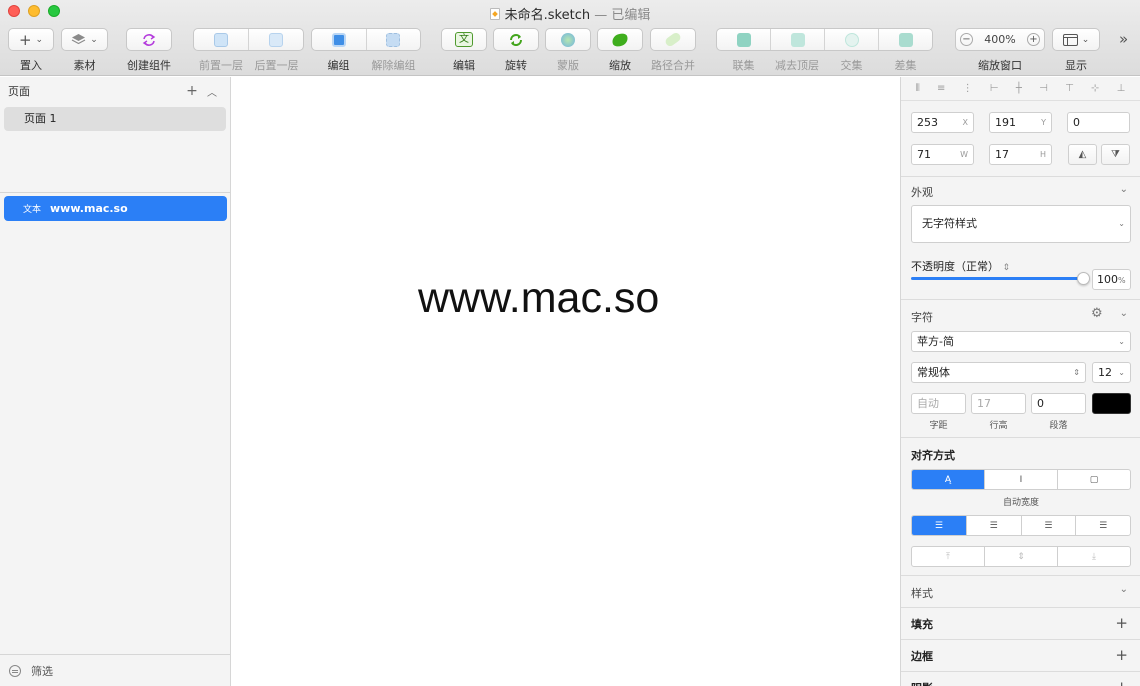 The image size is (1140, 686). I want to click on send-backward-button, so click(276, 39).